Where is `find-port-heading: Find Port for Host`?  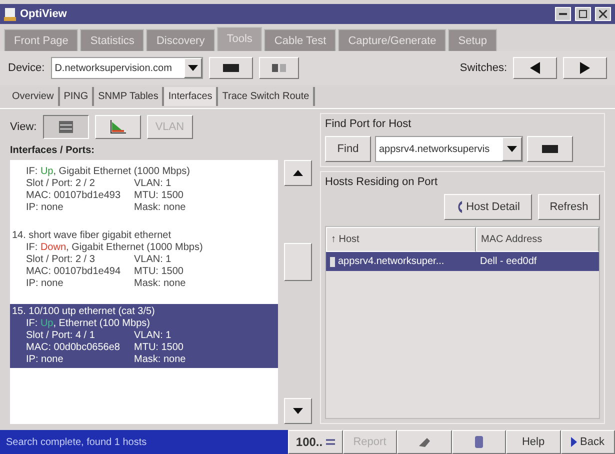
find-port-heading: Find Port for Host is located at coordinates (368, 124).